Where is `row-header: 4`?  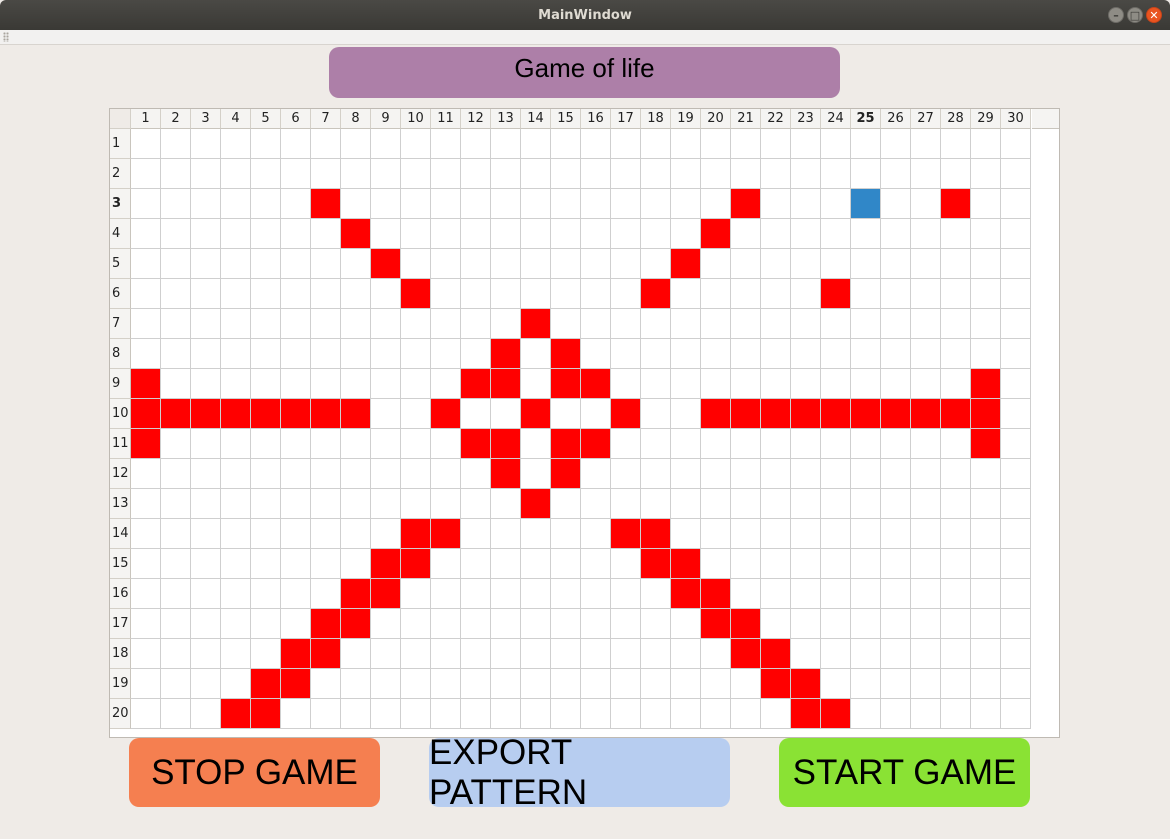 row-header: 4 is located at coordinates (120, 234).